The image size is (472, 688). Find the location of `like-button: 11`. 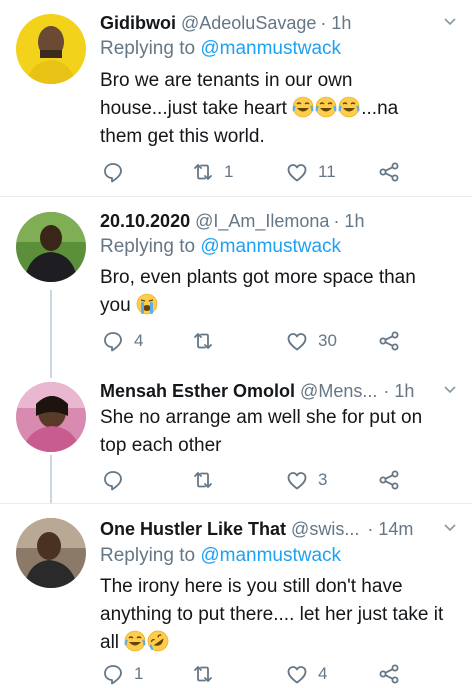

like-button: 11 is located at coordinates (311, 172).